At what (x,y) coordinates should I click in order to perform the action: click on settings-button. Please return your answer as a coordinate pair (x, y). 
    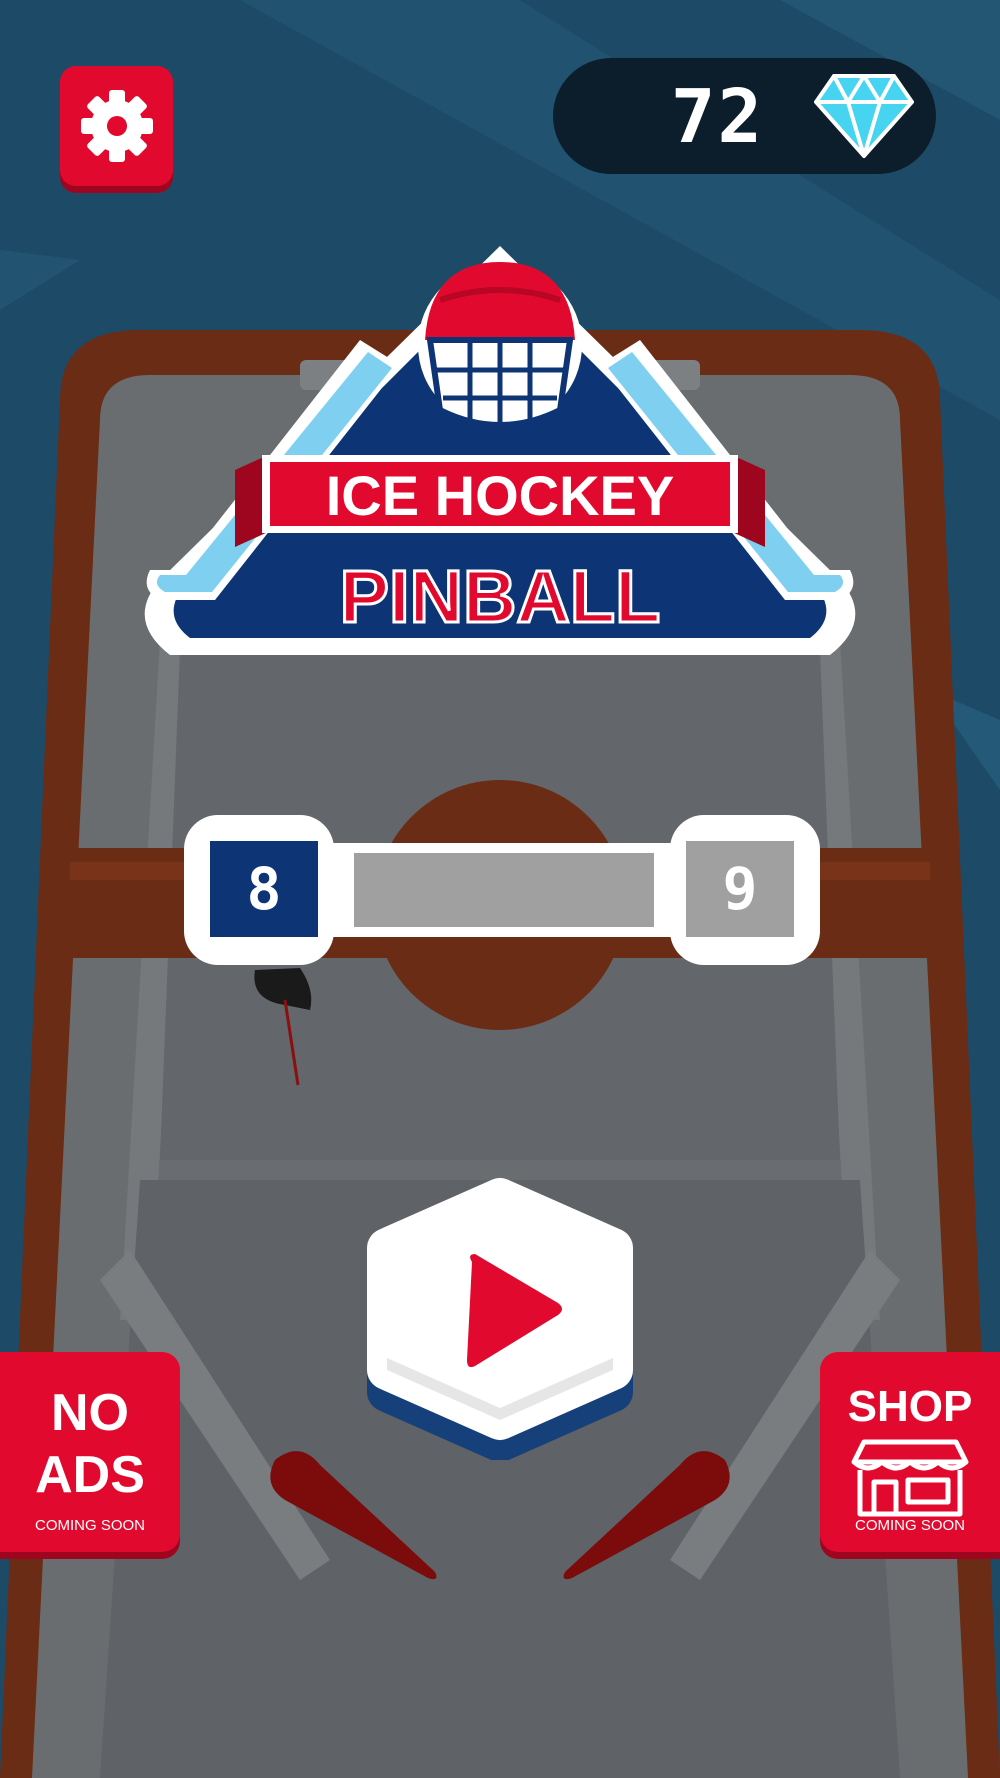
    Looking at the image, I should click on (116, 126).